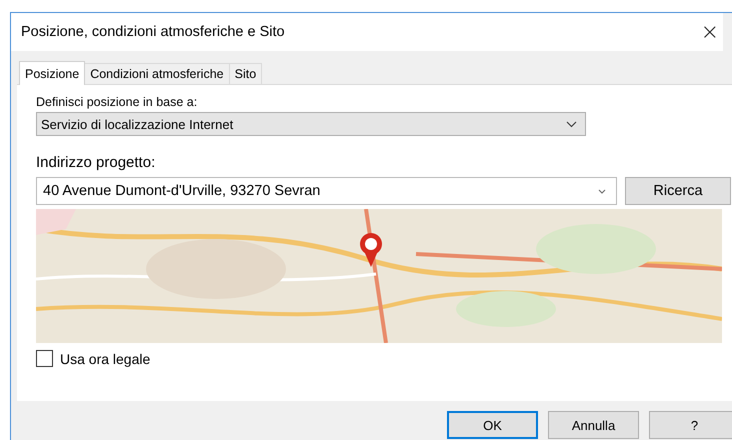 The image size is (732, 440). What do you see at coordinates (326, 191) in the screenshot?
I see `address-field: 40 Avenue Dumont-d'Urville, 93270 Sevran` at bounding box center [326, 191].